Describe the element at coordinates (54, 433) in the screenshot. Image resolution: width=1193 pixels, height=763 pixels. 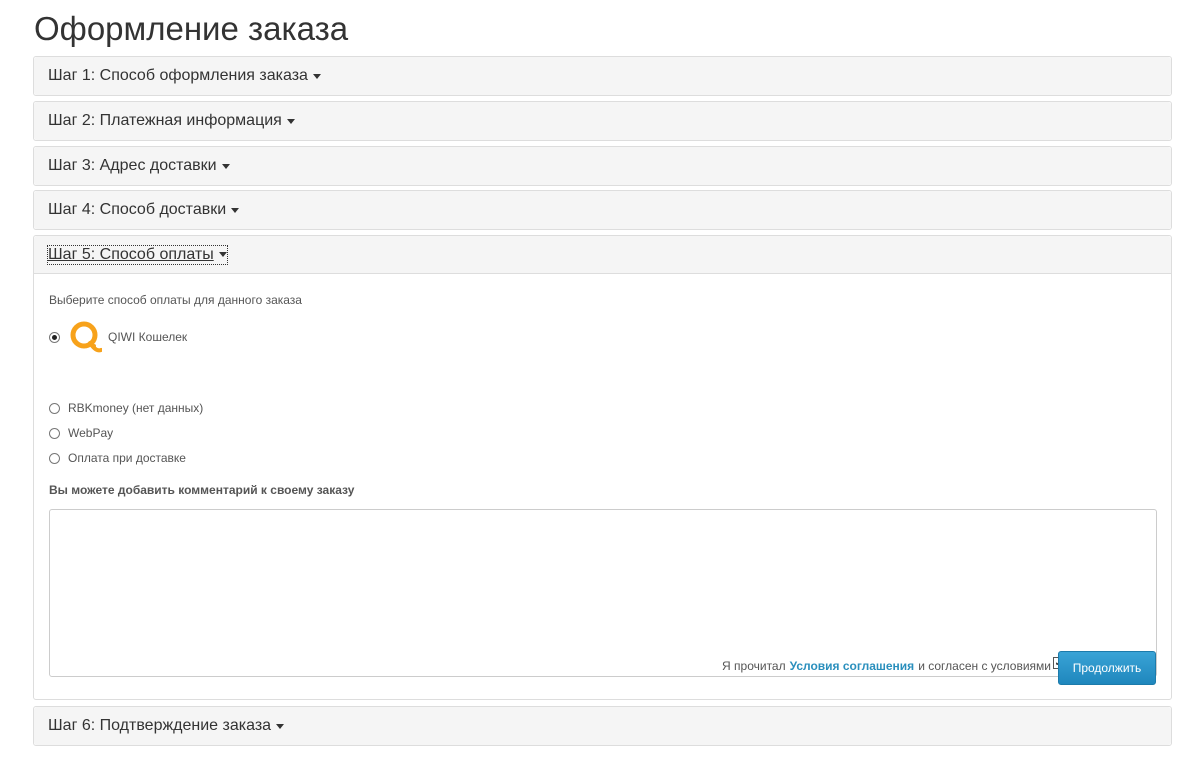
I see `payment-radio-webpay` at that location.